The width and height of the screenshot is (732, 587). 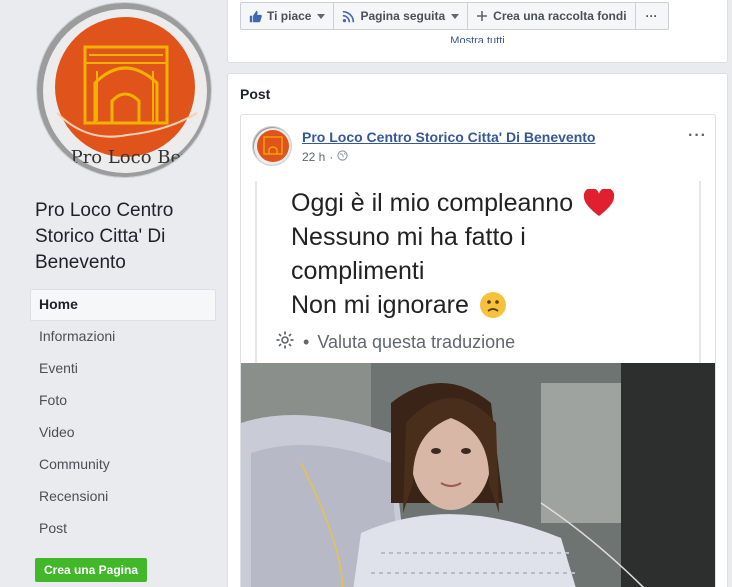 I want to click on image-text-line-3: complimenti, so click(x=358, y=271).